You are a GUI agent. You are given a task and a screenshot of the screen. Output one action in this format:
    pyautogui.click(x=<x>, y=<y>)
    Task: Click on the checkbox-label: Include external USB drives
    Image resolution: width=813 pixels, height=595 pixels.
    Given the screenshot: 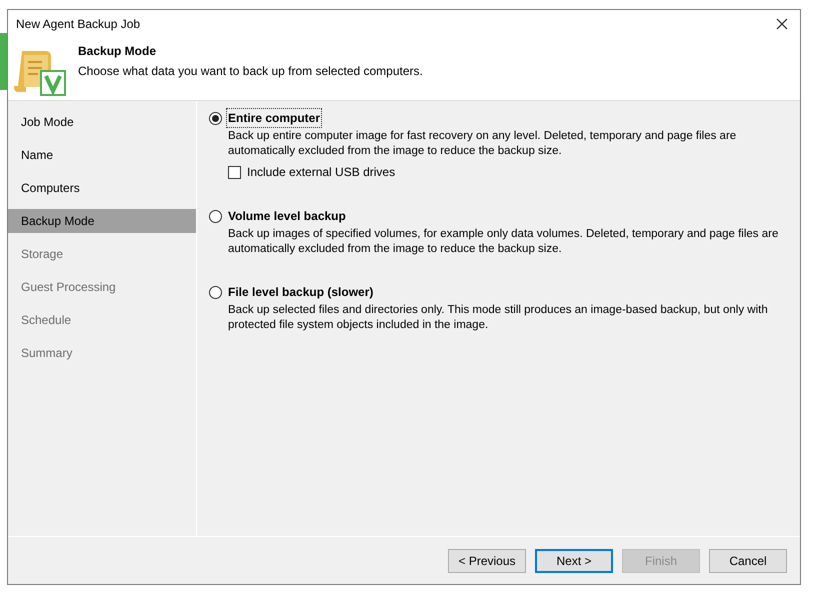 What is the action you would take?
    pyautogui.click(x=321, y=172)
    